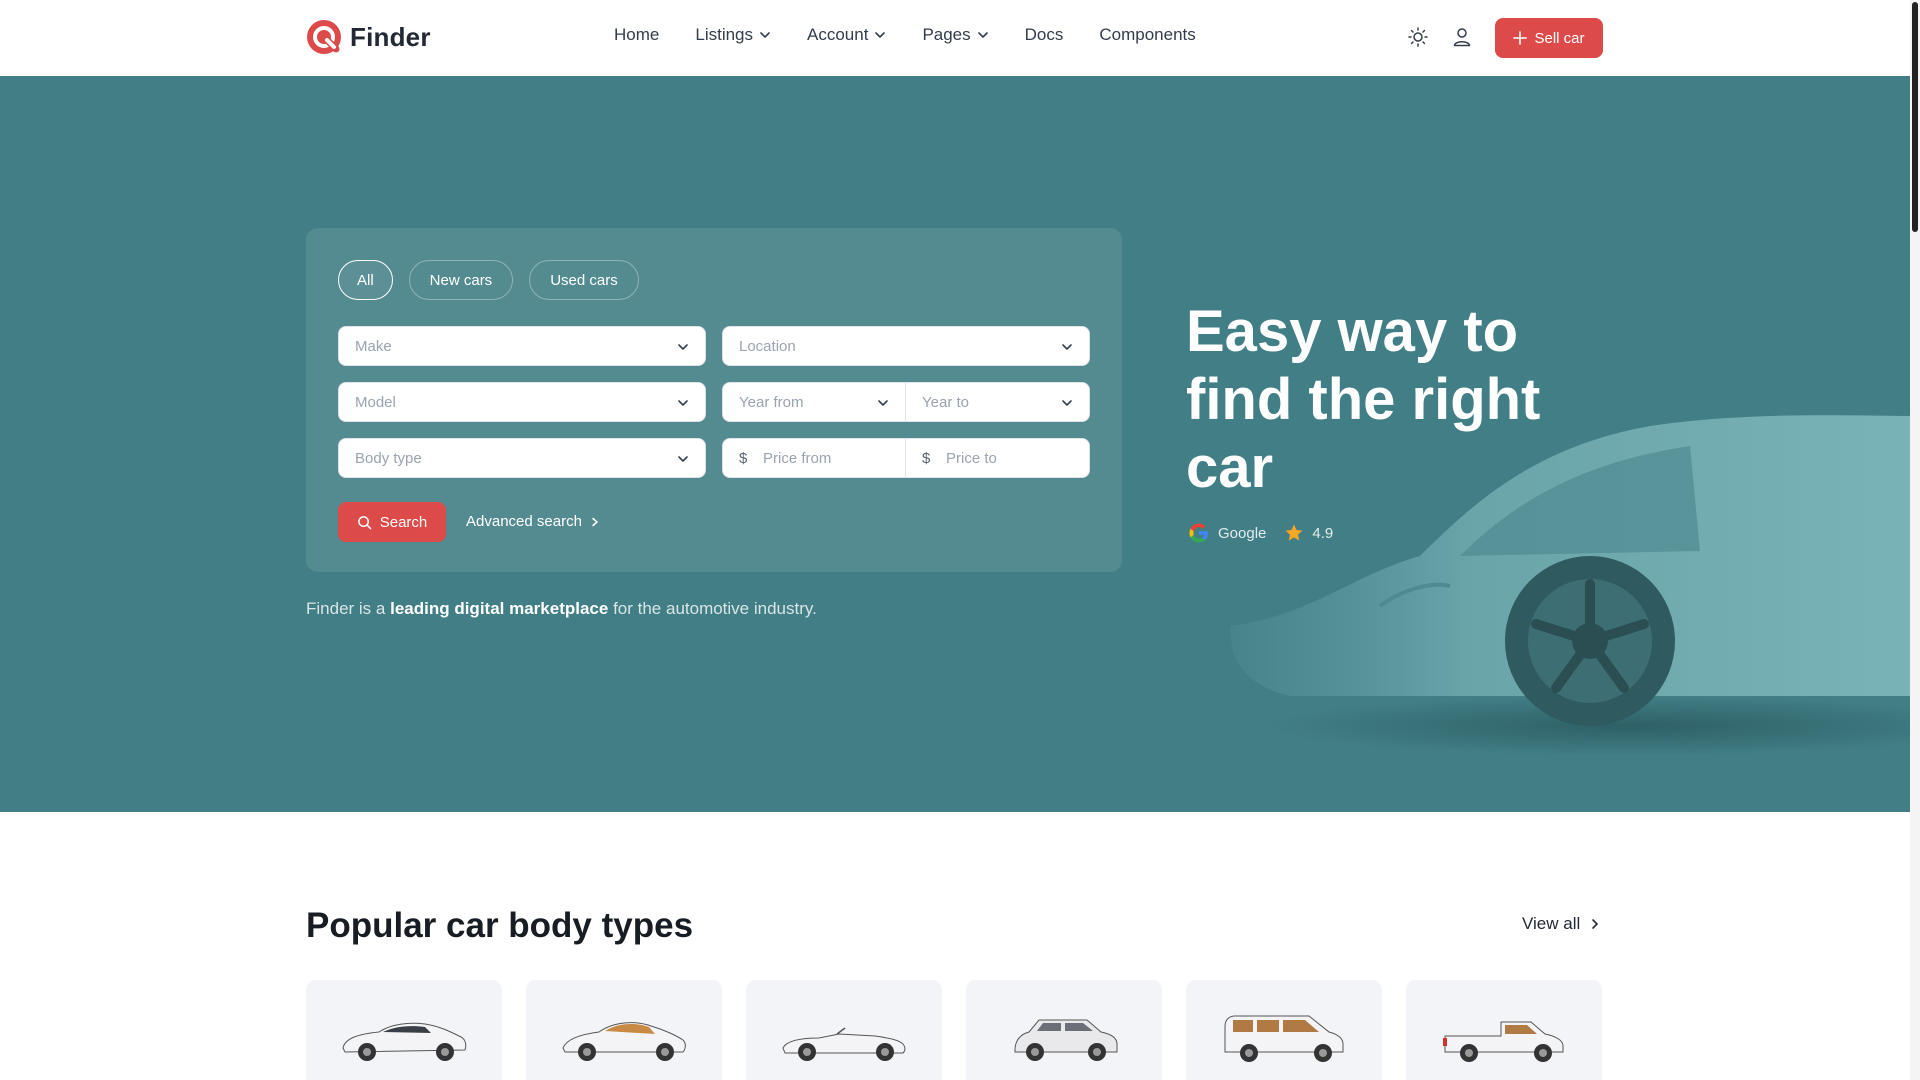 This screenshot has height=1080, width=1920. I want to click on make-select: Make, so click(522, 346).